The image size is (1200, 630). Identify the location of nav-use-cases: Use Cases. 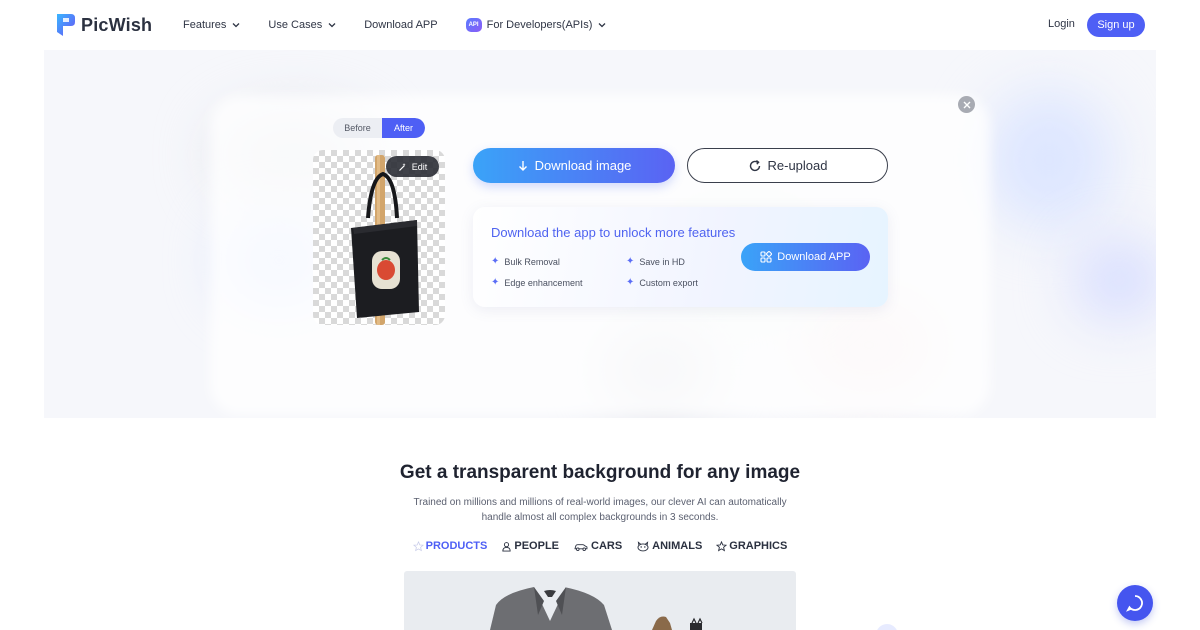
(302, 25).